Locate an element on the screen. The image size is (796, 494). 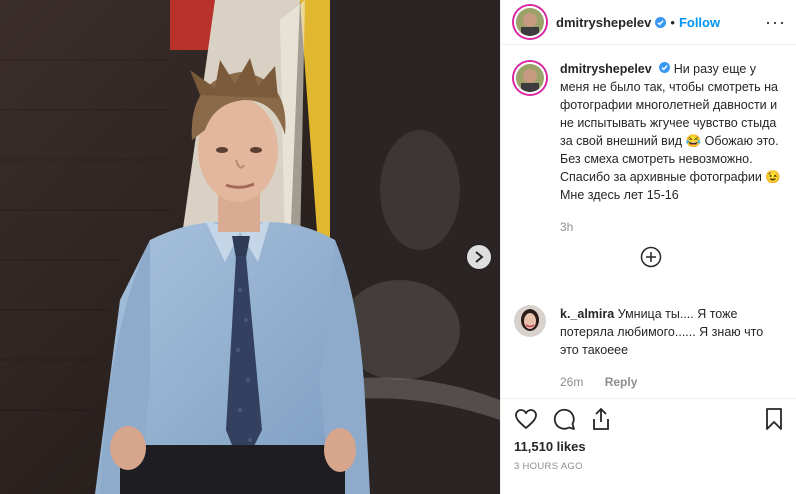
caption-author-avatar is located at coordinates (530, 78).